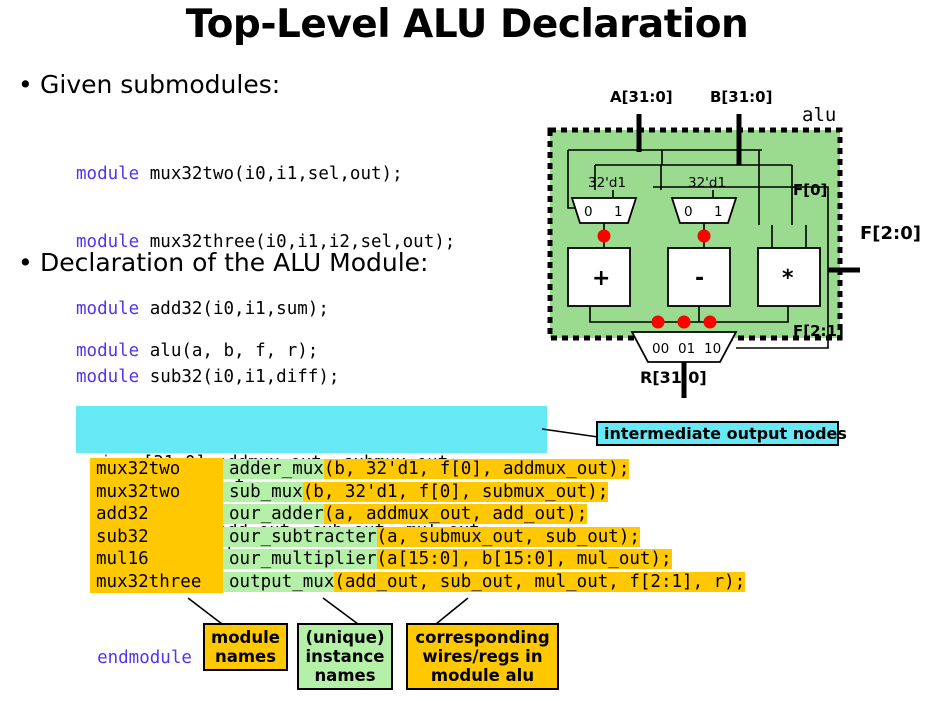  Describe the element at coordinates (588, 212) in the screenshot. I see `mux-sel-0-left: 0` at that location.